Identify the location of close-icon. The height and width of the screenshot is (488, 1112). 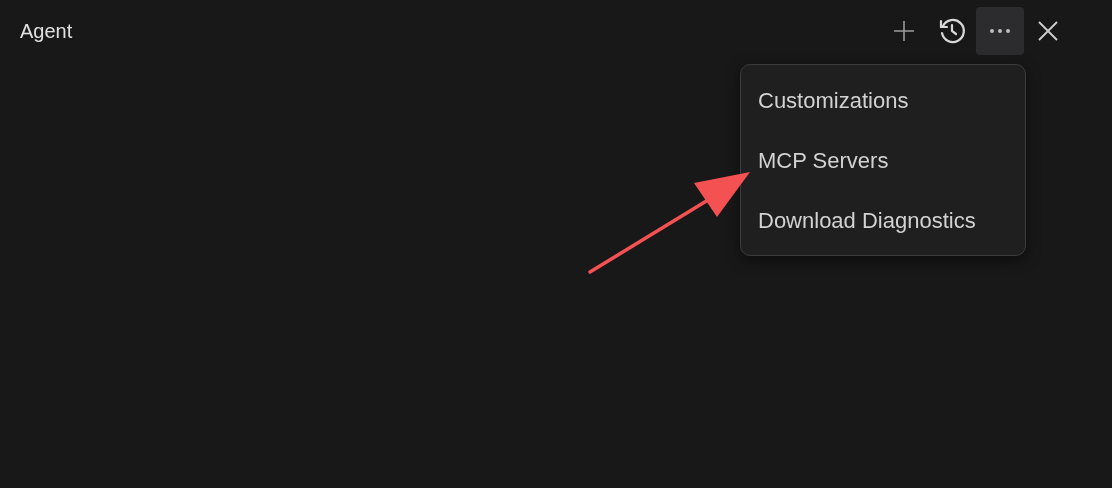
(1048, 31).